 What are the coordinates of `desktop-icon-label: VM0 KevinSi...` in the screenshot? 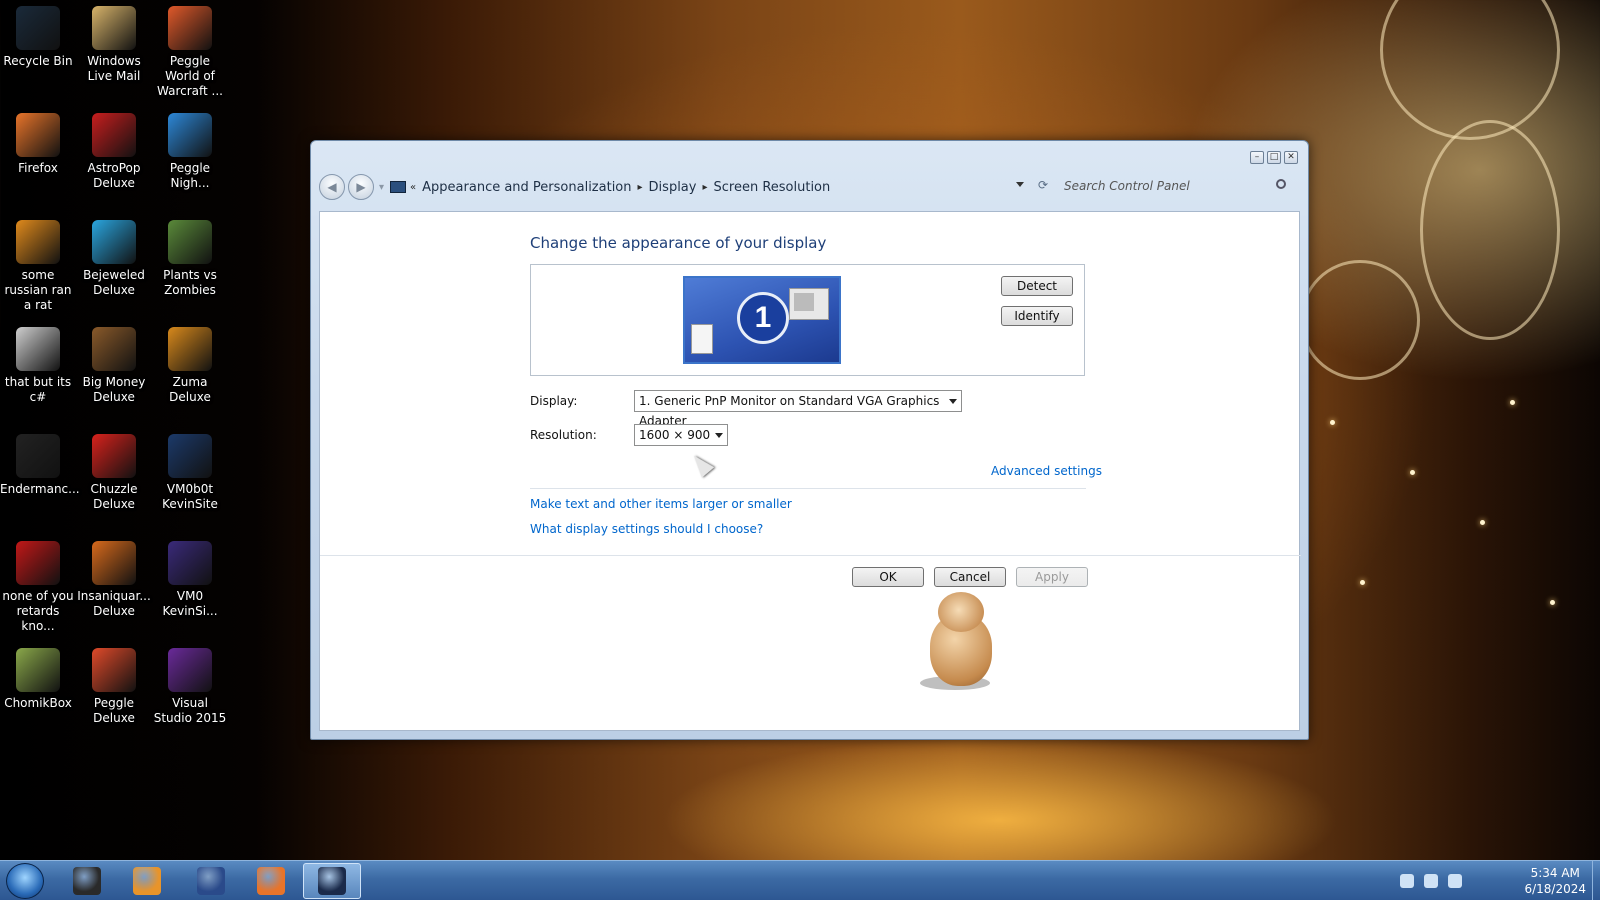 It's located at (190, 603).